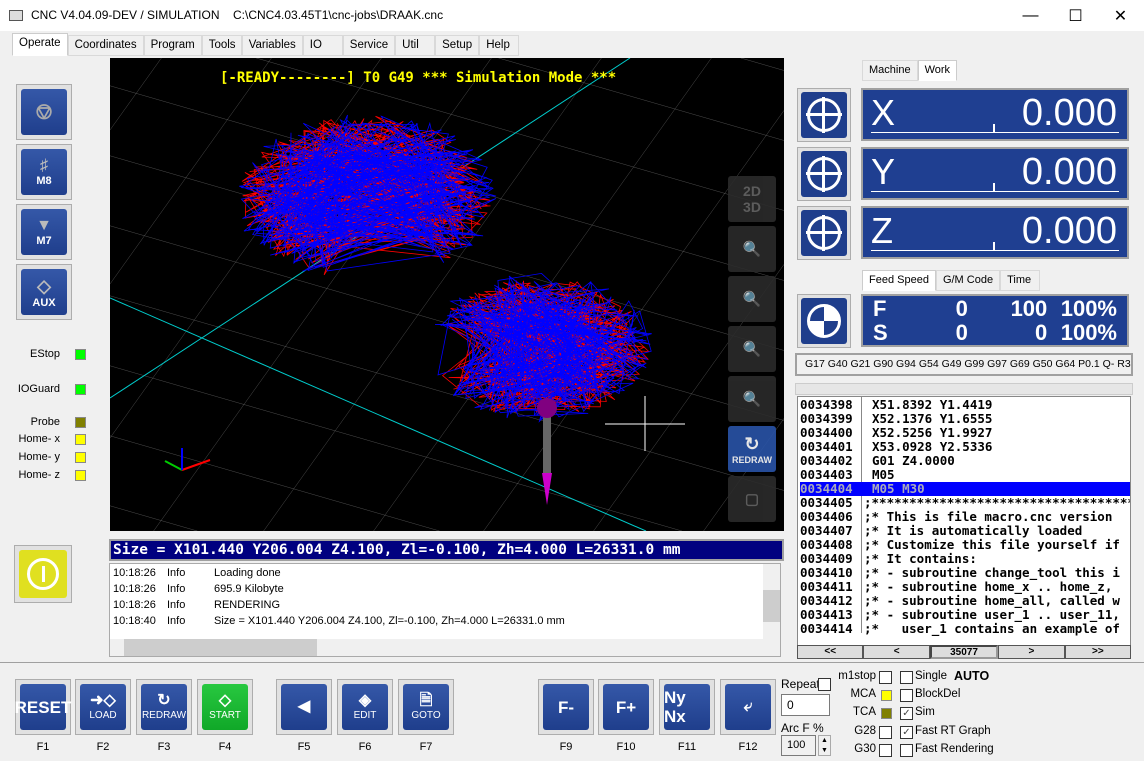 The width and height of the screenshot is (1144, 761). What do you see at coordinates (1020, 280) in the screenshot?
I see `tab-time: Time` at bounding box center [1020, 280].